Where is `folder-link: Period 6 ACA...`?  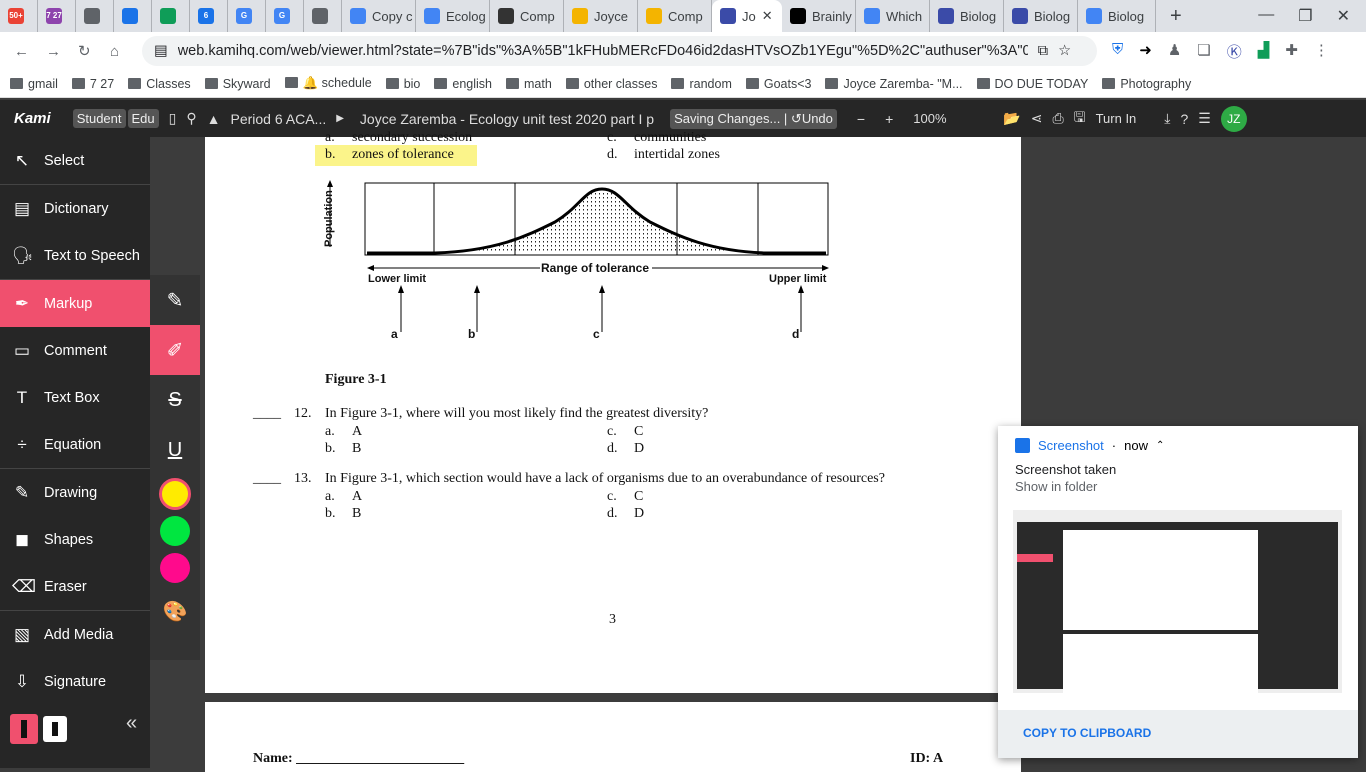
folder-link: Period 6 ACA... is located at coordinates (279, 119).